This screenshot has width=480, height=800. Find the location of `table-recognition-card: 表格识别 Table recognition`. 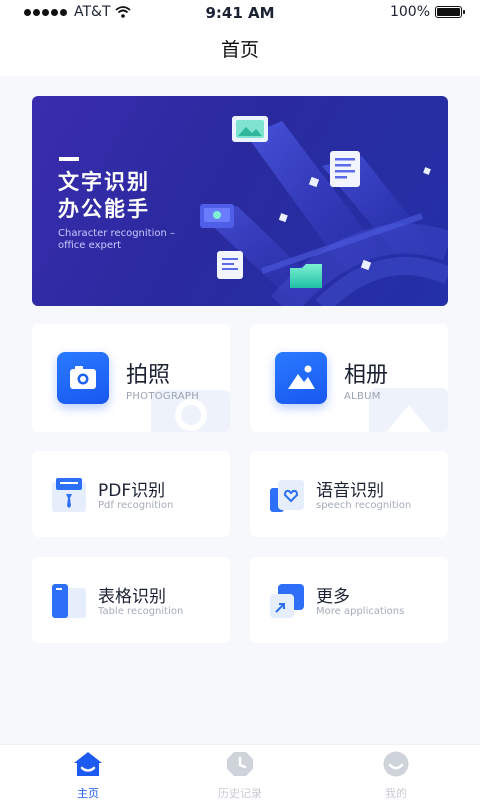

table-recognition-card: 表格识别 Table recognition is located at coordinates (131, 600).